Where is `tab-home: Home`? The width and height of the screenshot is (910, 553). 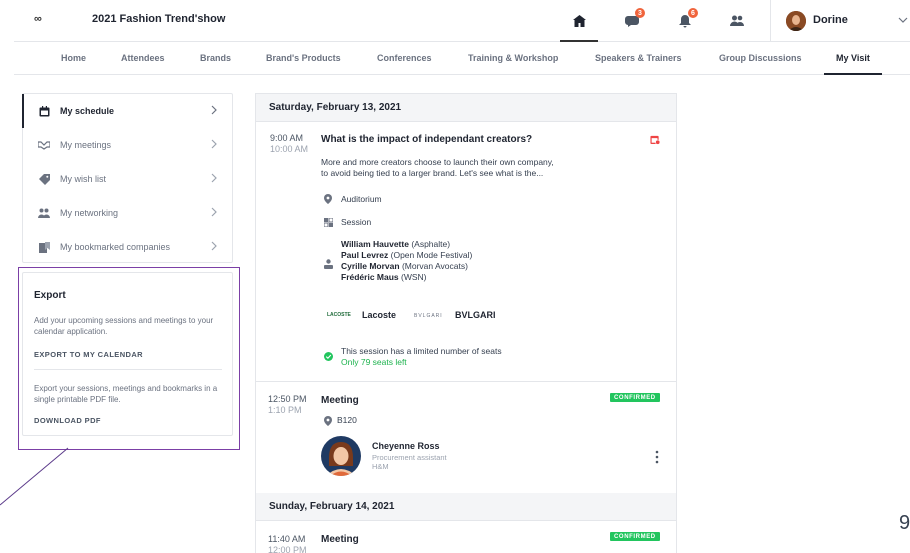
tab-home: Home is located at coordinates (73, 58).